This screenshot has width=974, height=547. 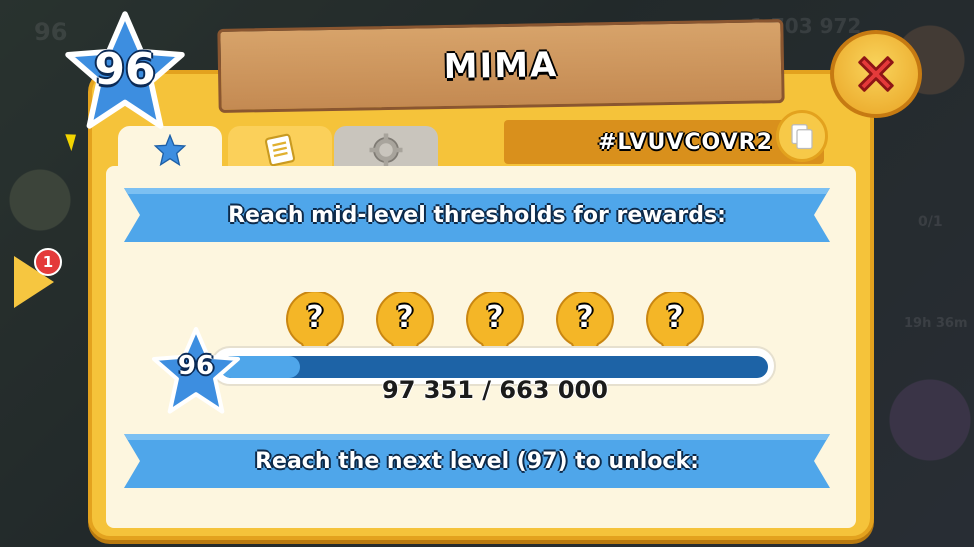 I want to click on rewards-heading: Reach mid-level thresholds for rewards:, so click(x=477, y=215).